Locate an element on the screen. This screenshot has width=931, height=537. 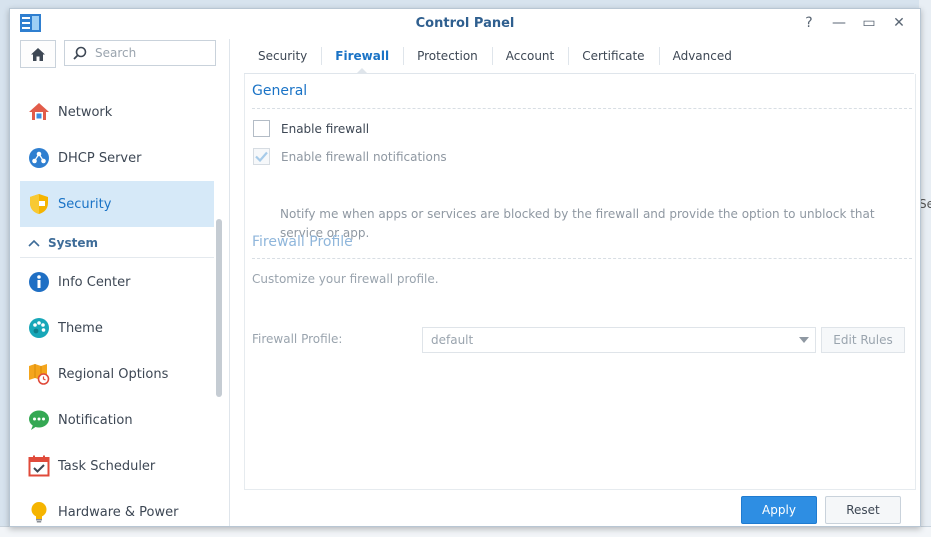
sidebar-section-label: System is located at coordinates (73, 243).